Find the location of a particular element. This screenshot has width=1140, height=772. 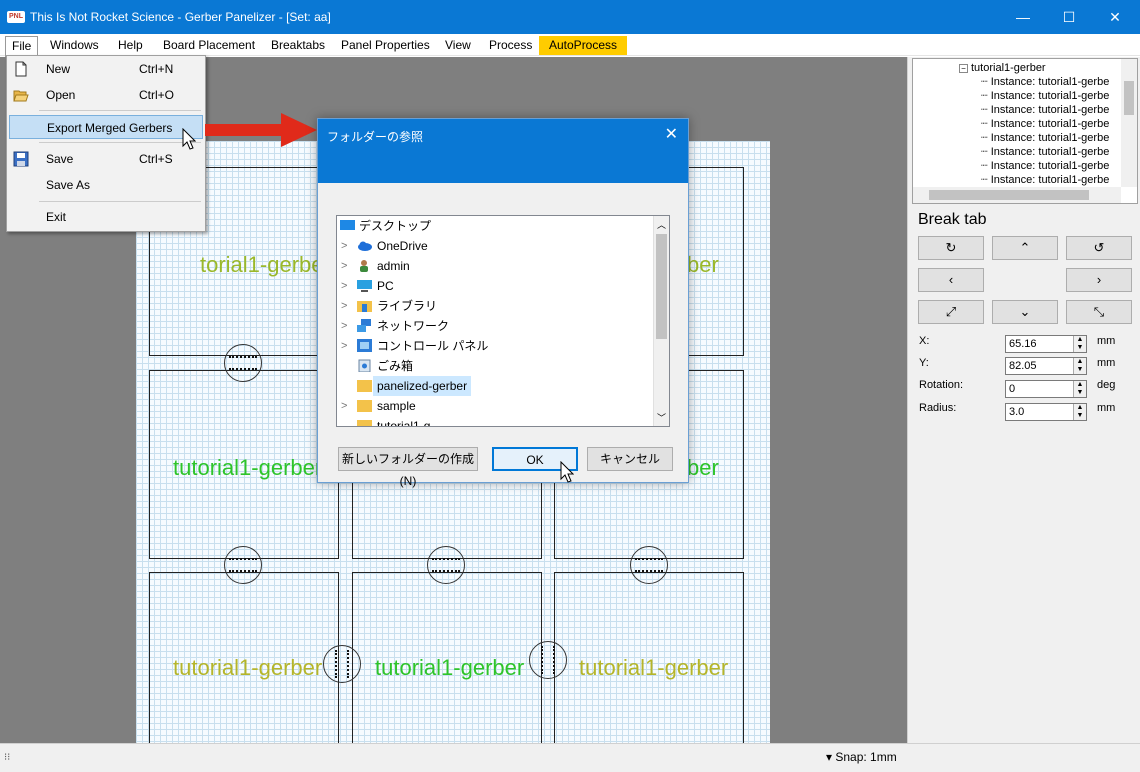

tree-item-desktop: デスクトップ is located at coordinates (496, 226).